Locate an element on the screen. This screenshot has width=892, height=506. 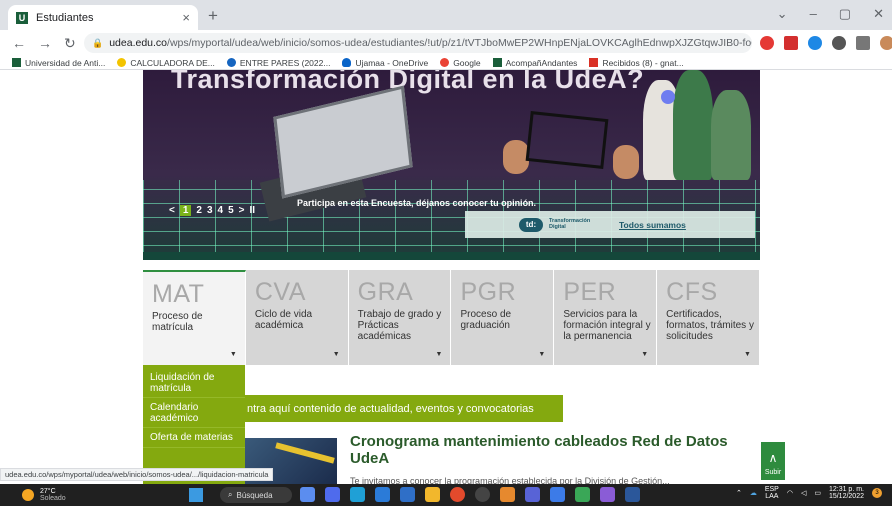
window-controls: ⌄ – ▢ ✕ is located at coordinates (830, 14).